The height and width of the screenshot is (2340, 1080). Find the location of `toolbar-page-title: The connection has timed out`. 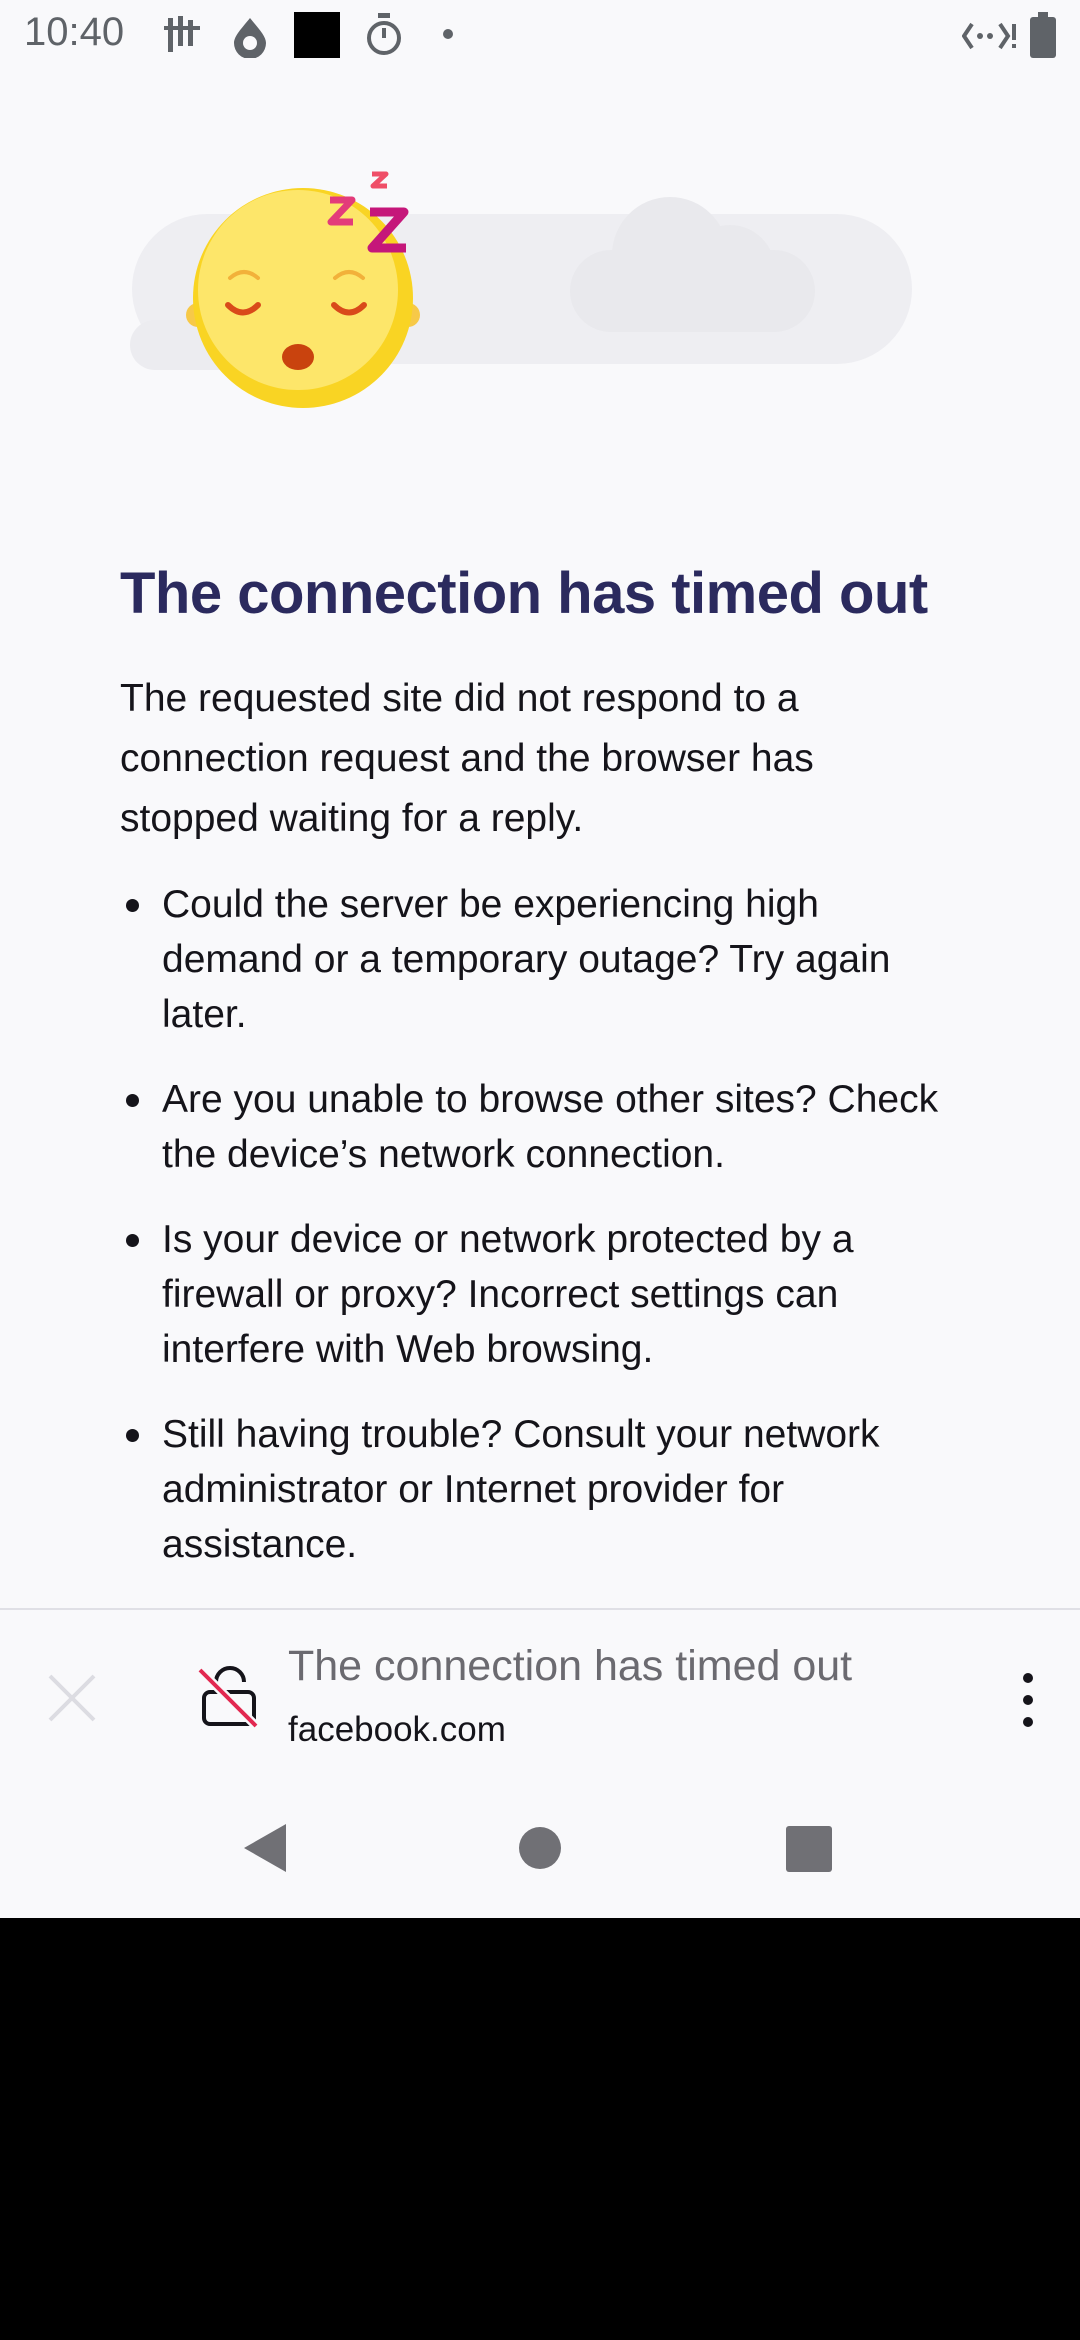

toolbar-page-title: The connection has timed out is located at coordinates (570, 1666).